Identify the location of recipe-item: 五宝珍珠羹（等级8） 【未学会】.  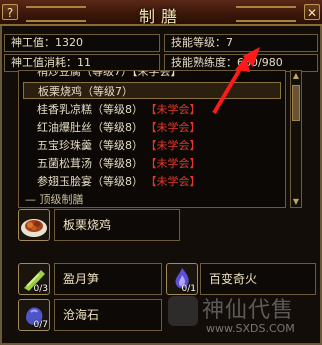
(119, 145).